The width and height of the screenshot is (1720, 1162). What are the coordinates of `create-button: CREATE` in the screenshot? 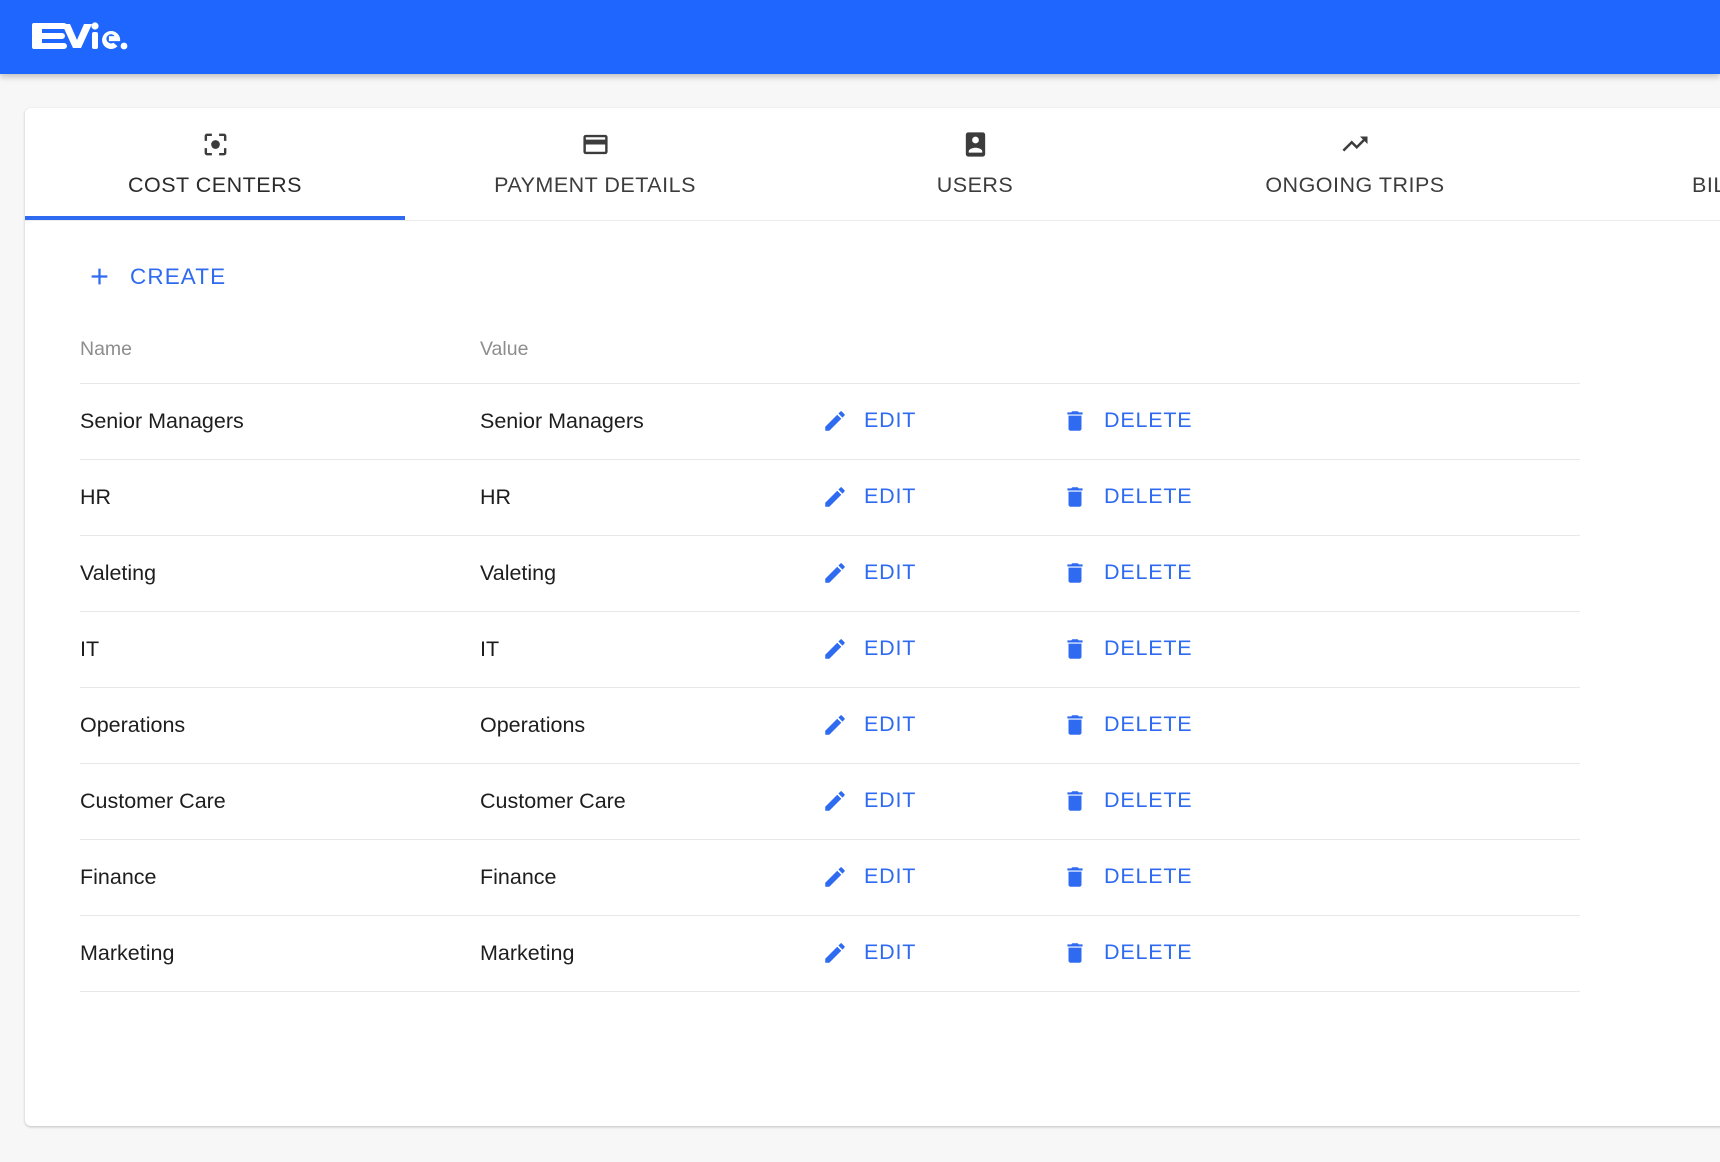 It's located at (156, 276).